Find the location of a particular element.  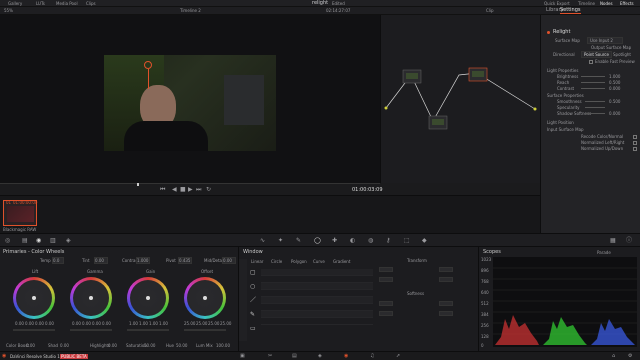

shape-polygon: Polygon is located at coordinates (299, 261).